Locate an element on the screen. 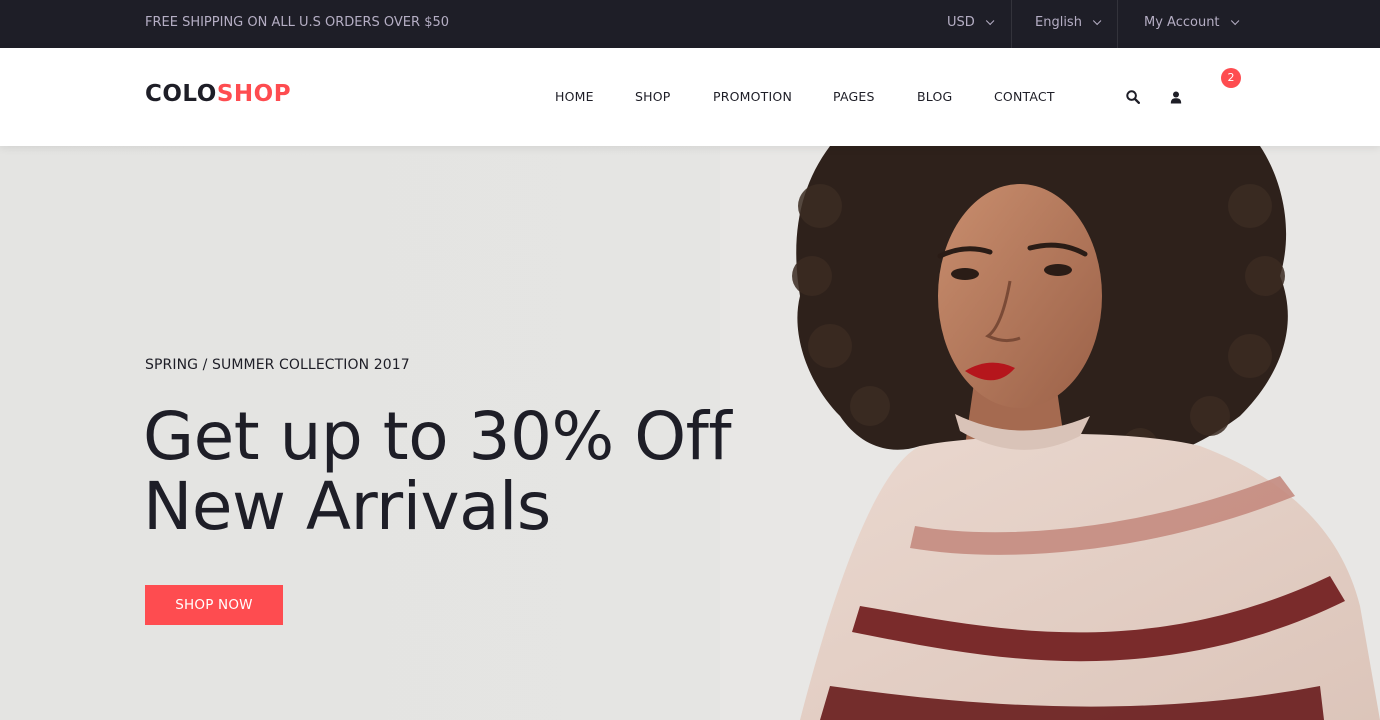 This screenshot has height=720, width=1380. nav-pages: PAGES is located at coordinates (854, 97).